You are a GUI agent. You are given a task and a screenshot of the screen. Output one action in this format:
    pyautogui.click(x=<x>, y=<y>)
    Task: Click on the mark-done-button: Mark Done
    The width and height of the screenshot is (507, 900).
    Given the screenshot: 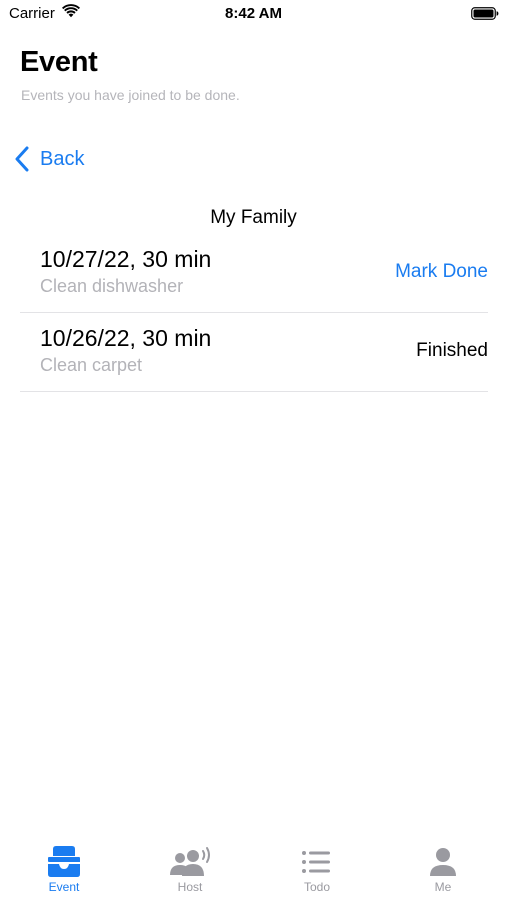 What is the action you would take?
    pyautogui.click(x=441, y=272)
    